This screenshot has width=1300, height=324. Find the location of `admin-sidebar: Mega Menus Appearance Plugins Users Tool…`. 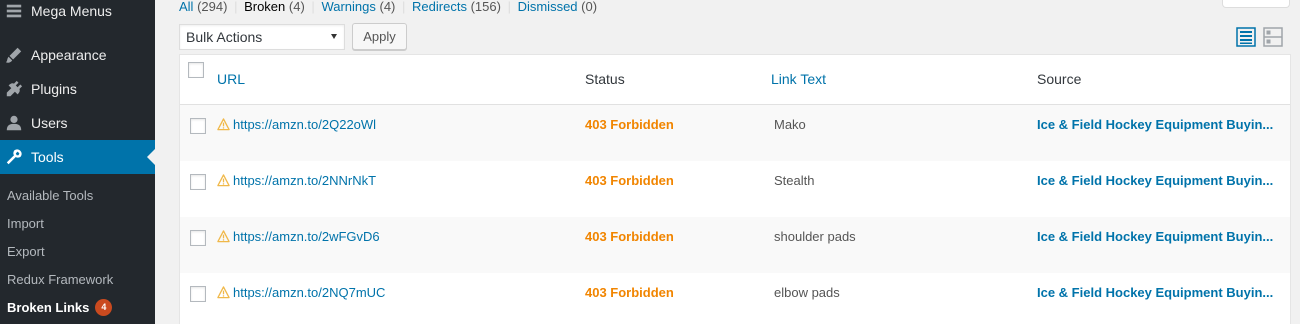

admin-sidebar: Mega Menus Appearance Plugins Users Tool… is located at coordinates (77, 162).